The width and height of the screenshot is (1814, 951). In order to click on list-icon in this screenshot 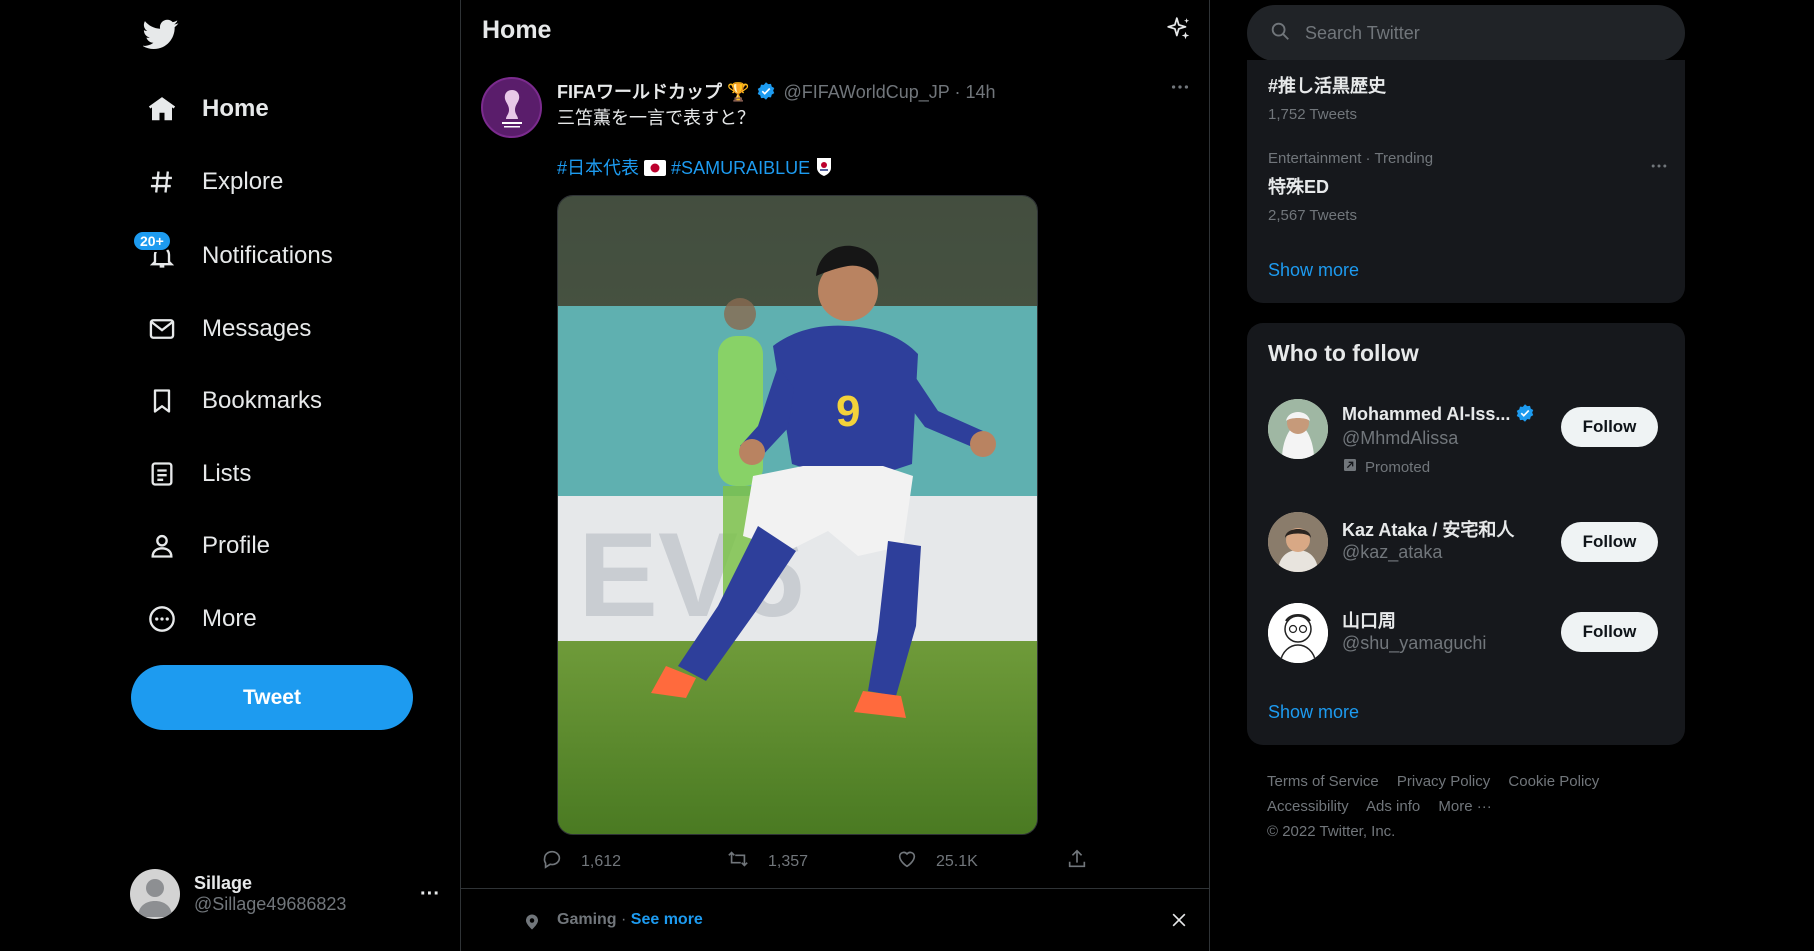, I will do `click(162, 474)`.